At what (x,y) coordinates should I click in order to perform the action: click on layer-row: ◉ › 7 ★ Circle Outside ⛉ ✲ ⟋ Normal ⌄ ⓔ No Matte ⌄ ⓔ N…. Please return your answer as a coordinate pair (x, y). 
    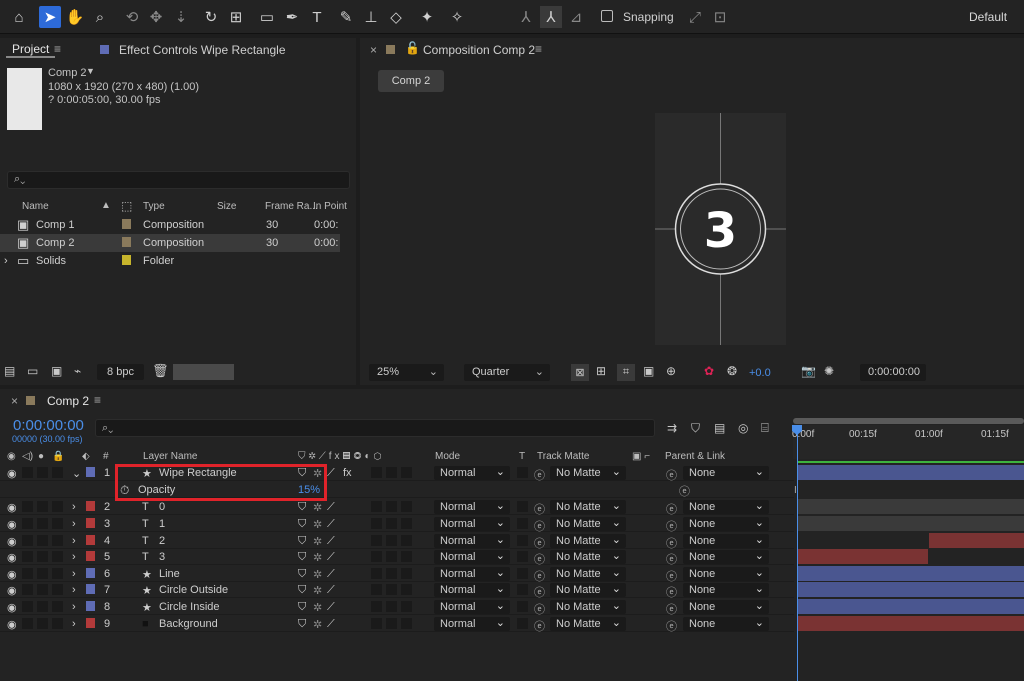
    Looking at the image, I should click on (397, 591).